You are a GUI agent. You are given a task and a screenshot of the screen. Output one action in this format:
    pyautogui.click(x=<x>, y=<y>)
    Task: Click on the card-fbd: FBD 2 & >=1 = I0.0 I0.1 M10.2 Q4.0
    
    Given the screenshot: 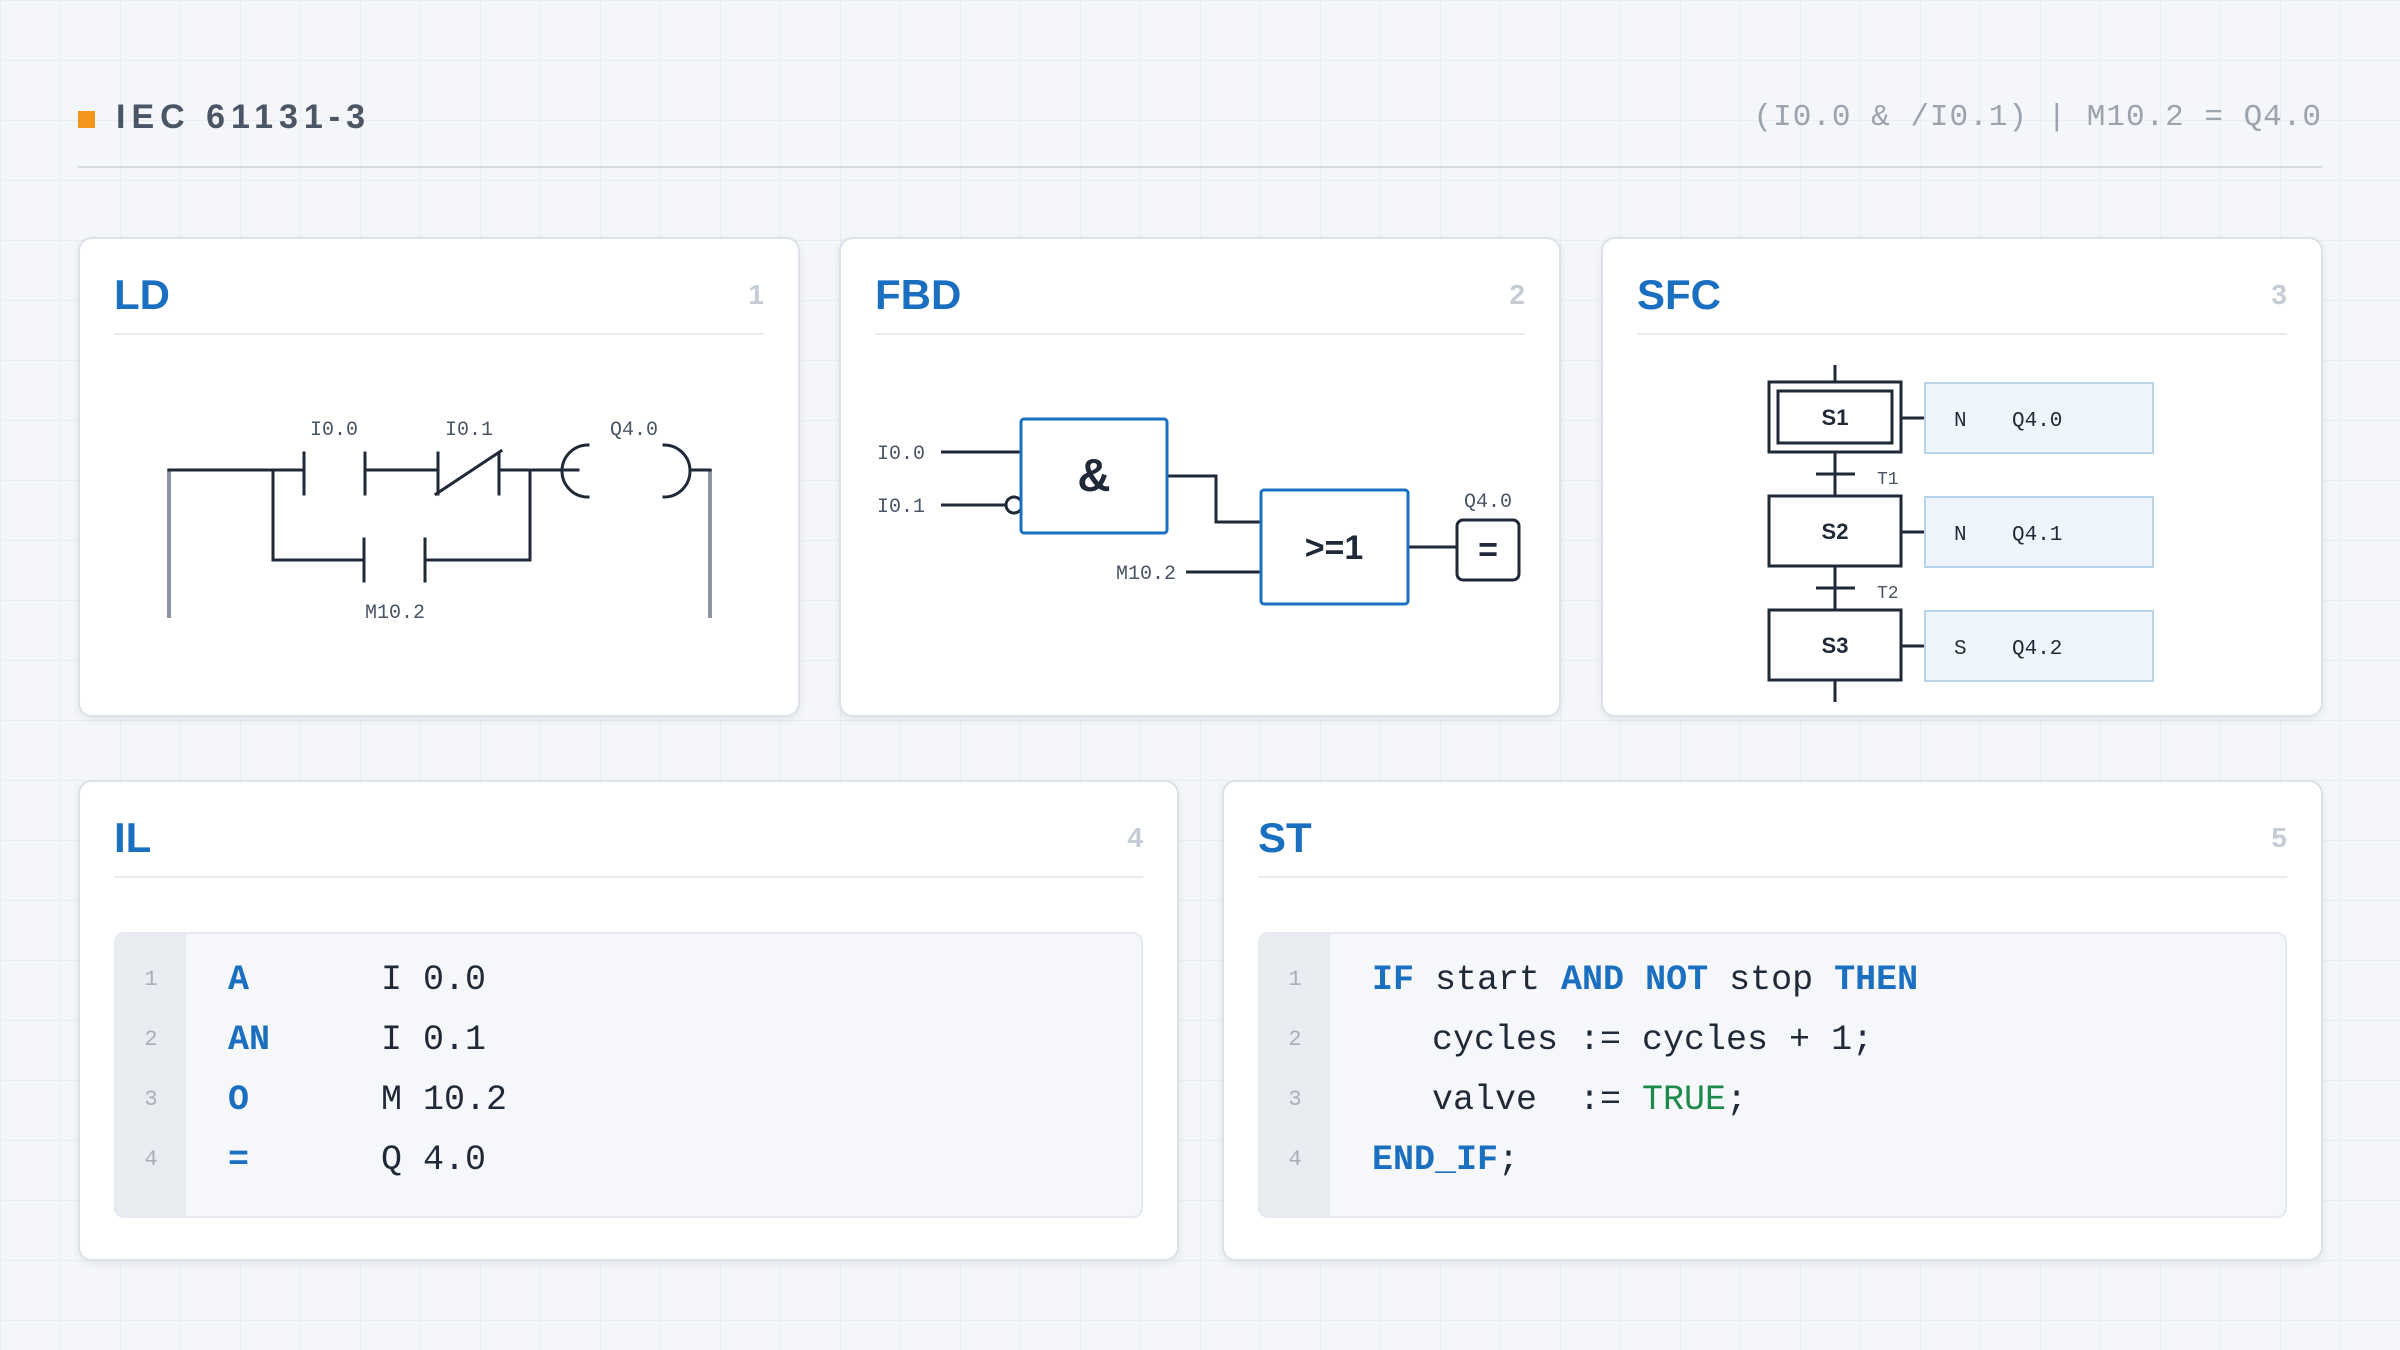 What is the action you would take?
    pyautogui.click(x=1200, y=477)
    